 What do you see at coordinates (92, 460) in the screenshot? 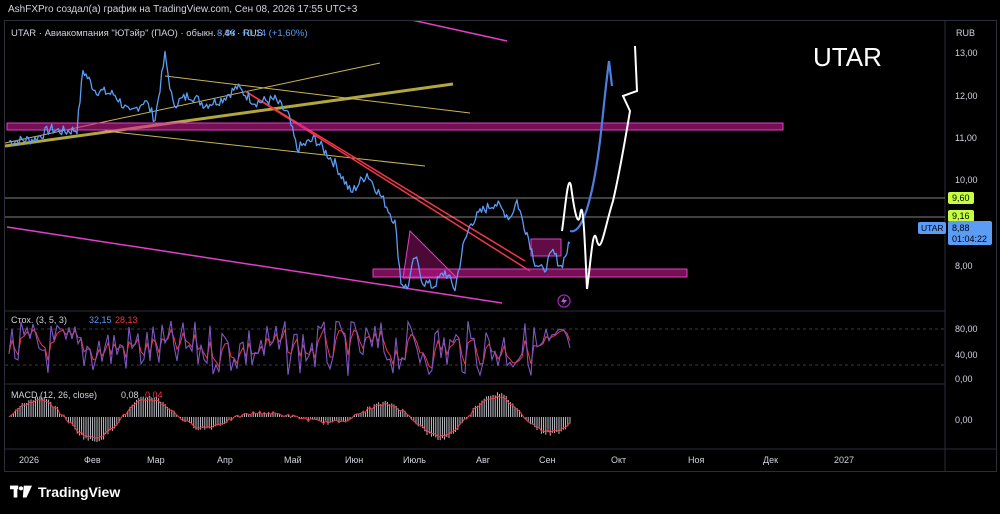
I see `time-tick: Фев` at bounding box center [92, 460].